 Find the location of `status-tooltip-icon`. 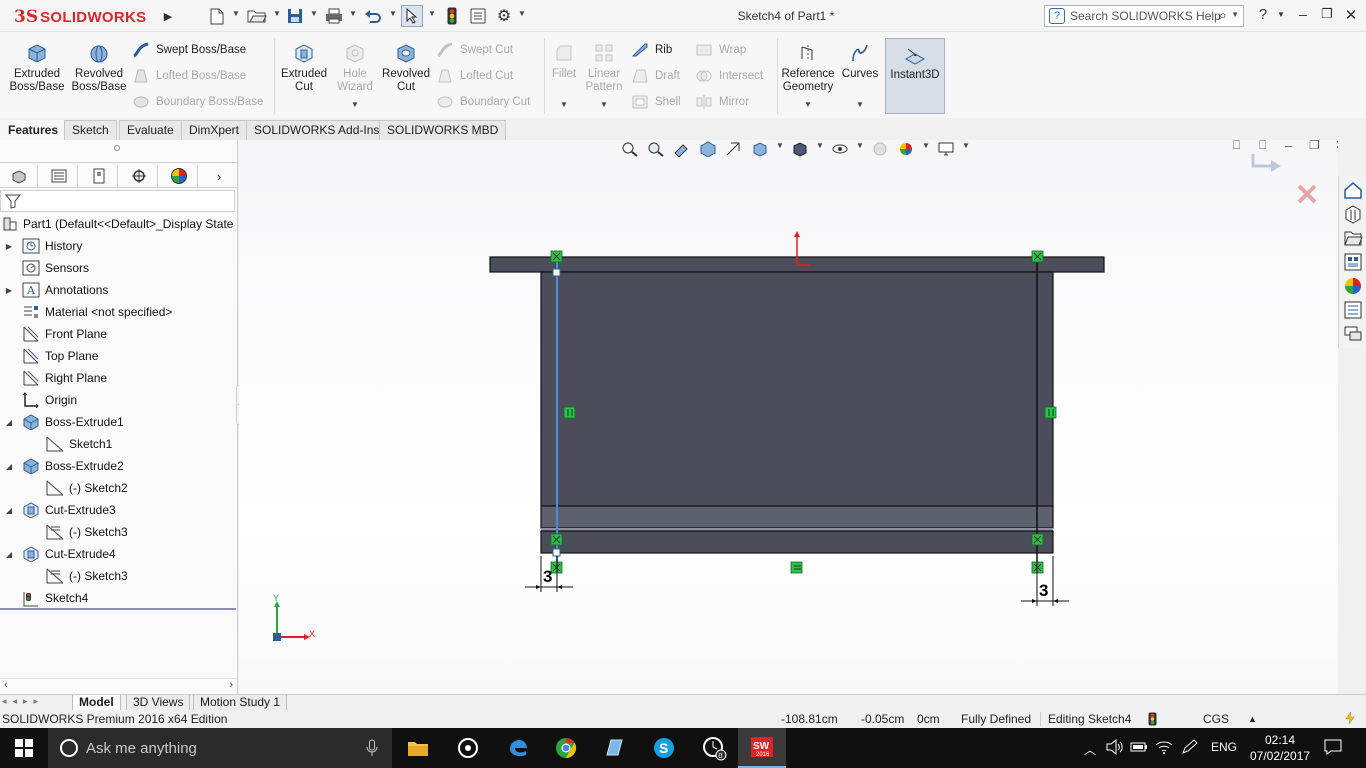

status-tooltip-icon is located at coordinates (1350, 719).